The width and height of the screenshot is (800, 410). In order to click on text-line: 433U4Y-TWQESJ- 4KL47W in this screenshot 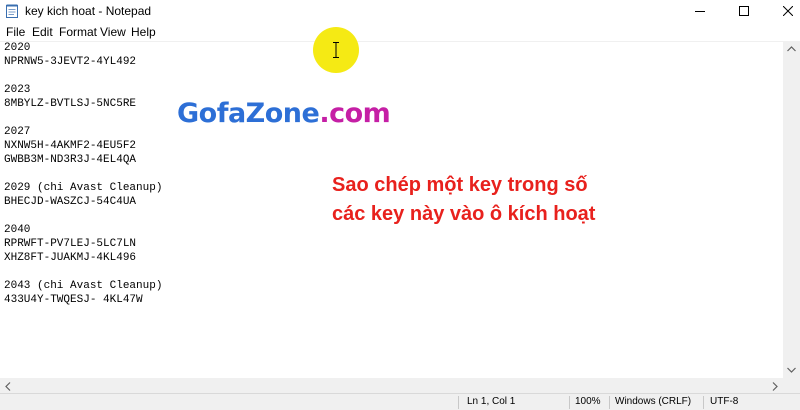, I will do `click(73, 300)`.